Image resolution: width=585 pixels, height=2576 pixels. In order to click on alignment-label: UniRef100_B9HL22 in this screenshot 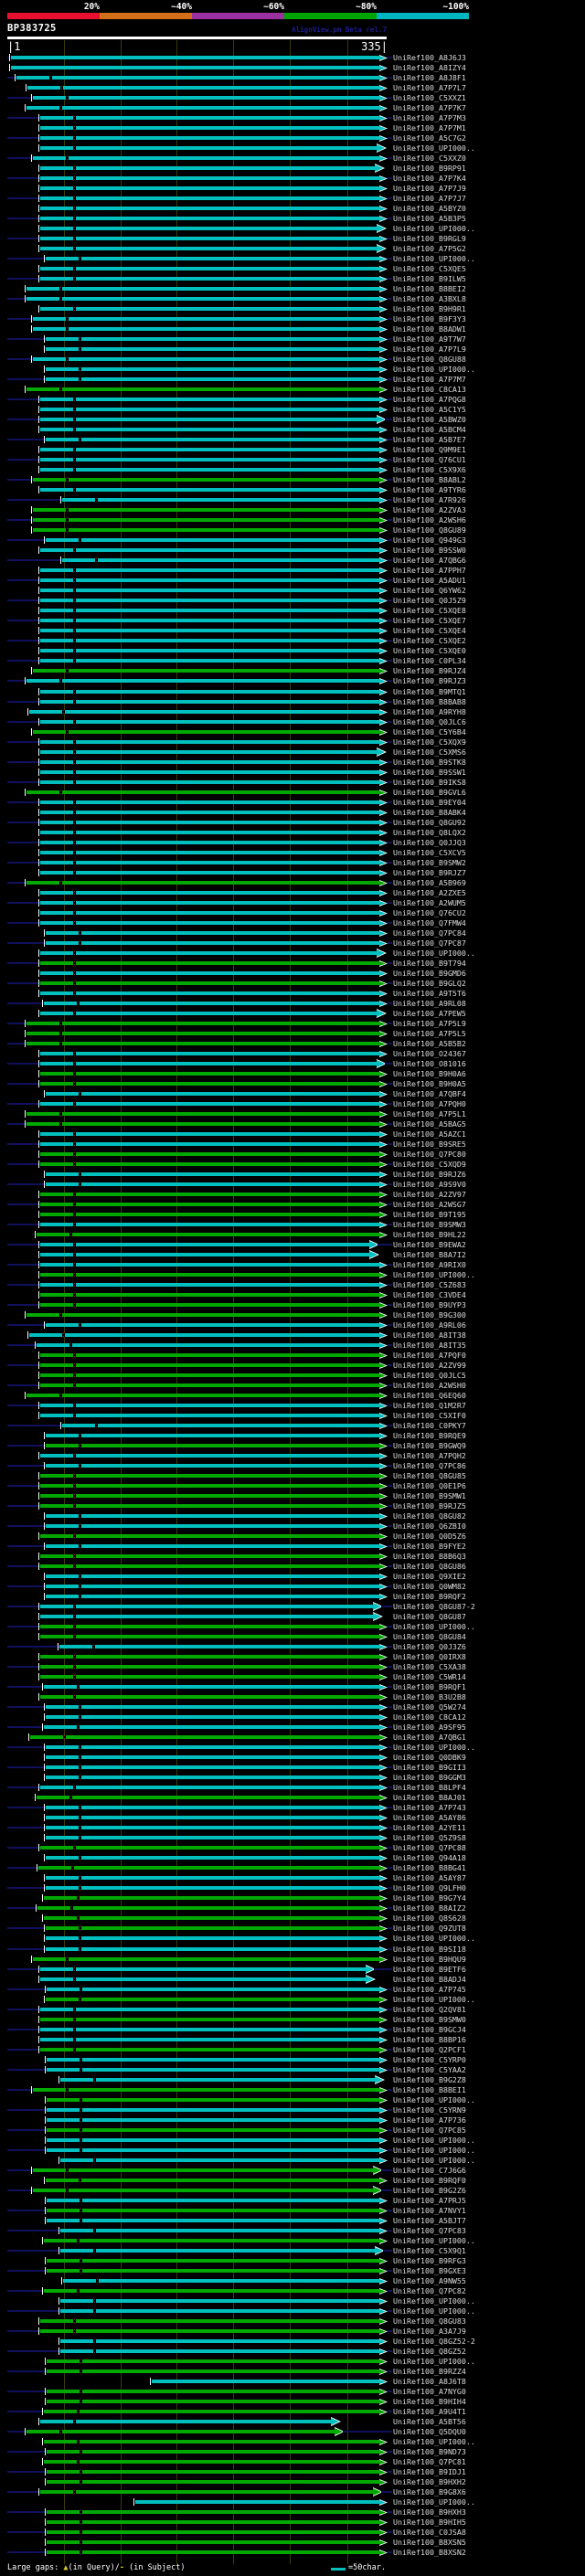, I will do `click(430, 1235)`.